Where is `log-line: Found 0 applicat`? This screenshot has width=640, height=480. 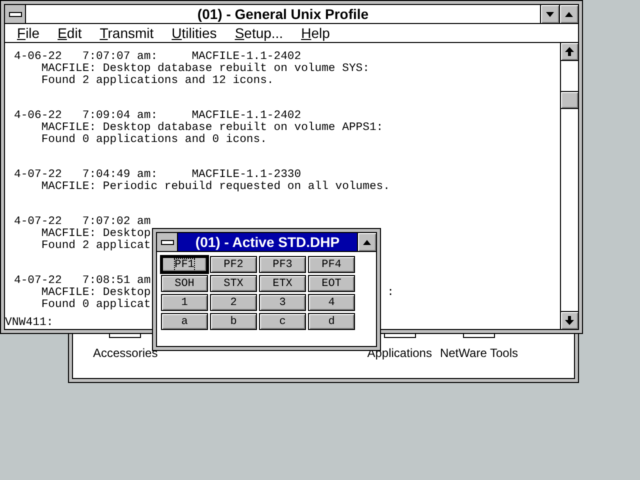 log-line: Found 0 applicat is located at coordinates (95, 305).